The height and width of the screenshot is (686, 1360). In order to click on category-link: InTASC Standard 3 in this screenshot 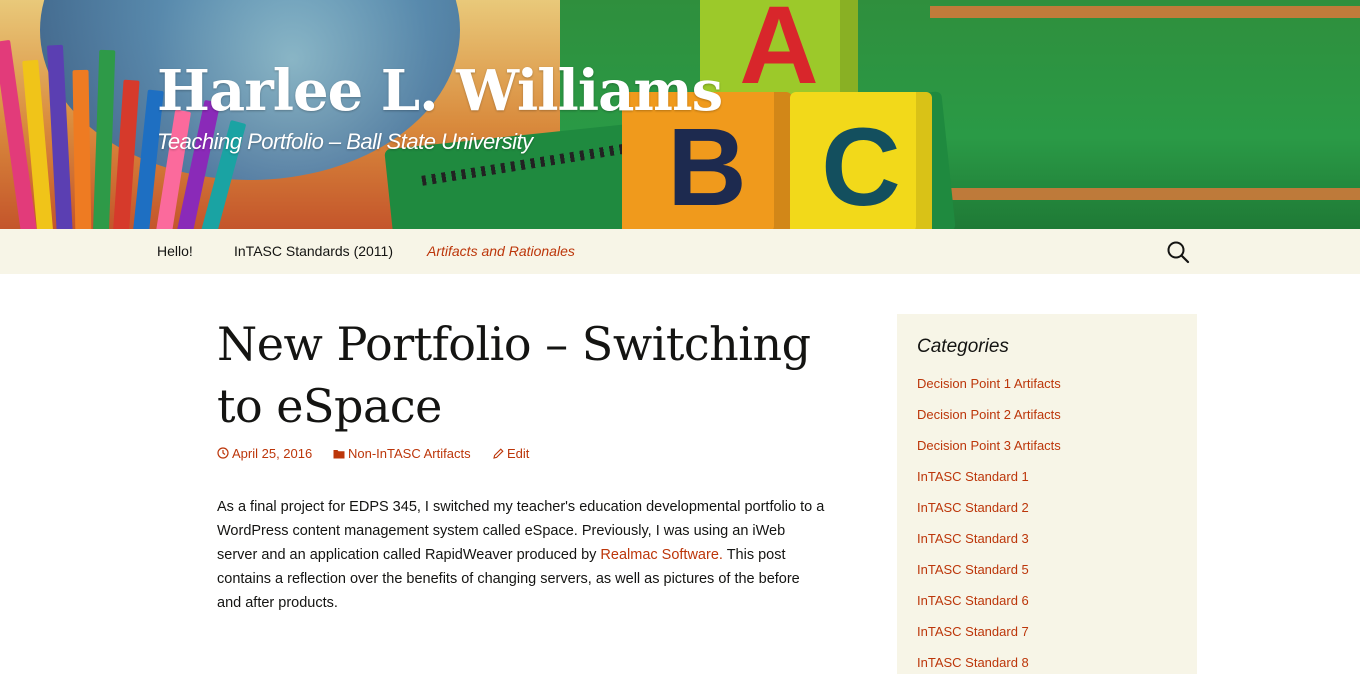, I will do `click(989, 546)`.